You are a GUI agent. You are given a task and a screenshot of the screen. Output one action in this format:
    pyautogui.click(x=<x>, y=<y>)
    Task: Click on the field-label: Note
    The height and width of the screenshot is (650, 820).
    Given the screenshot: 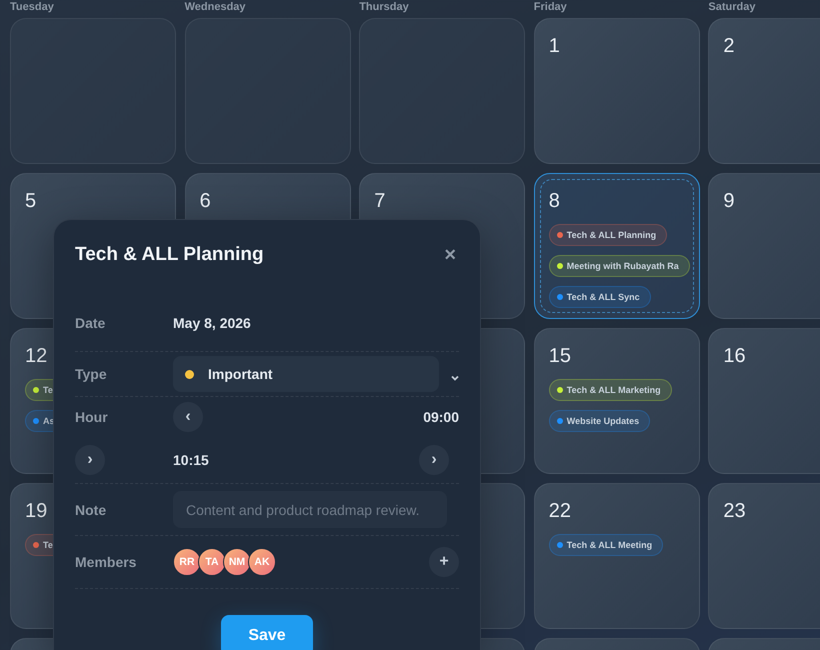 What is the action you would take?
    pyautogui.click(x=91, y=510)
    